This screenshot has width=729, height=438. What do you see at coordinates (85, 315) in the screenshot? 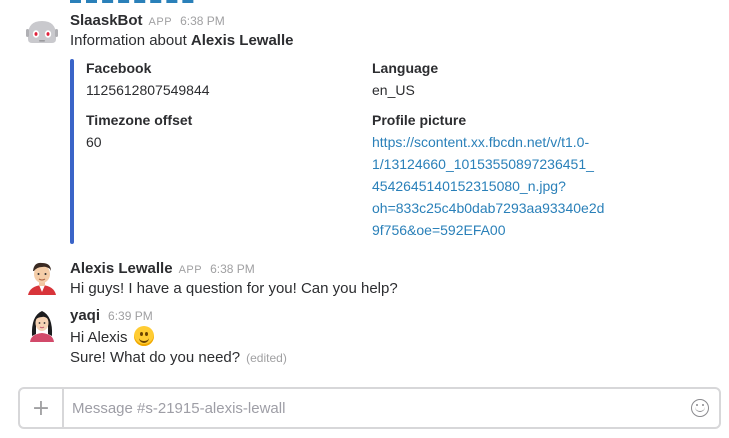
I see `sender-name: yaqi` at bounding box center [85, 315].